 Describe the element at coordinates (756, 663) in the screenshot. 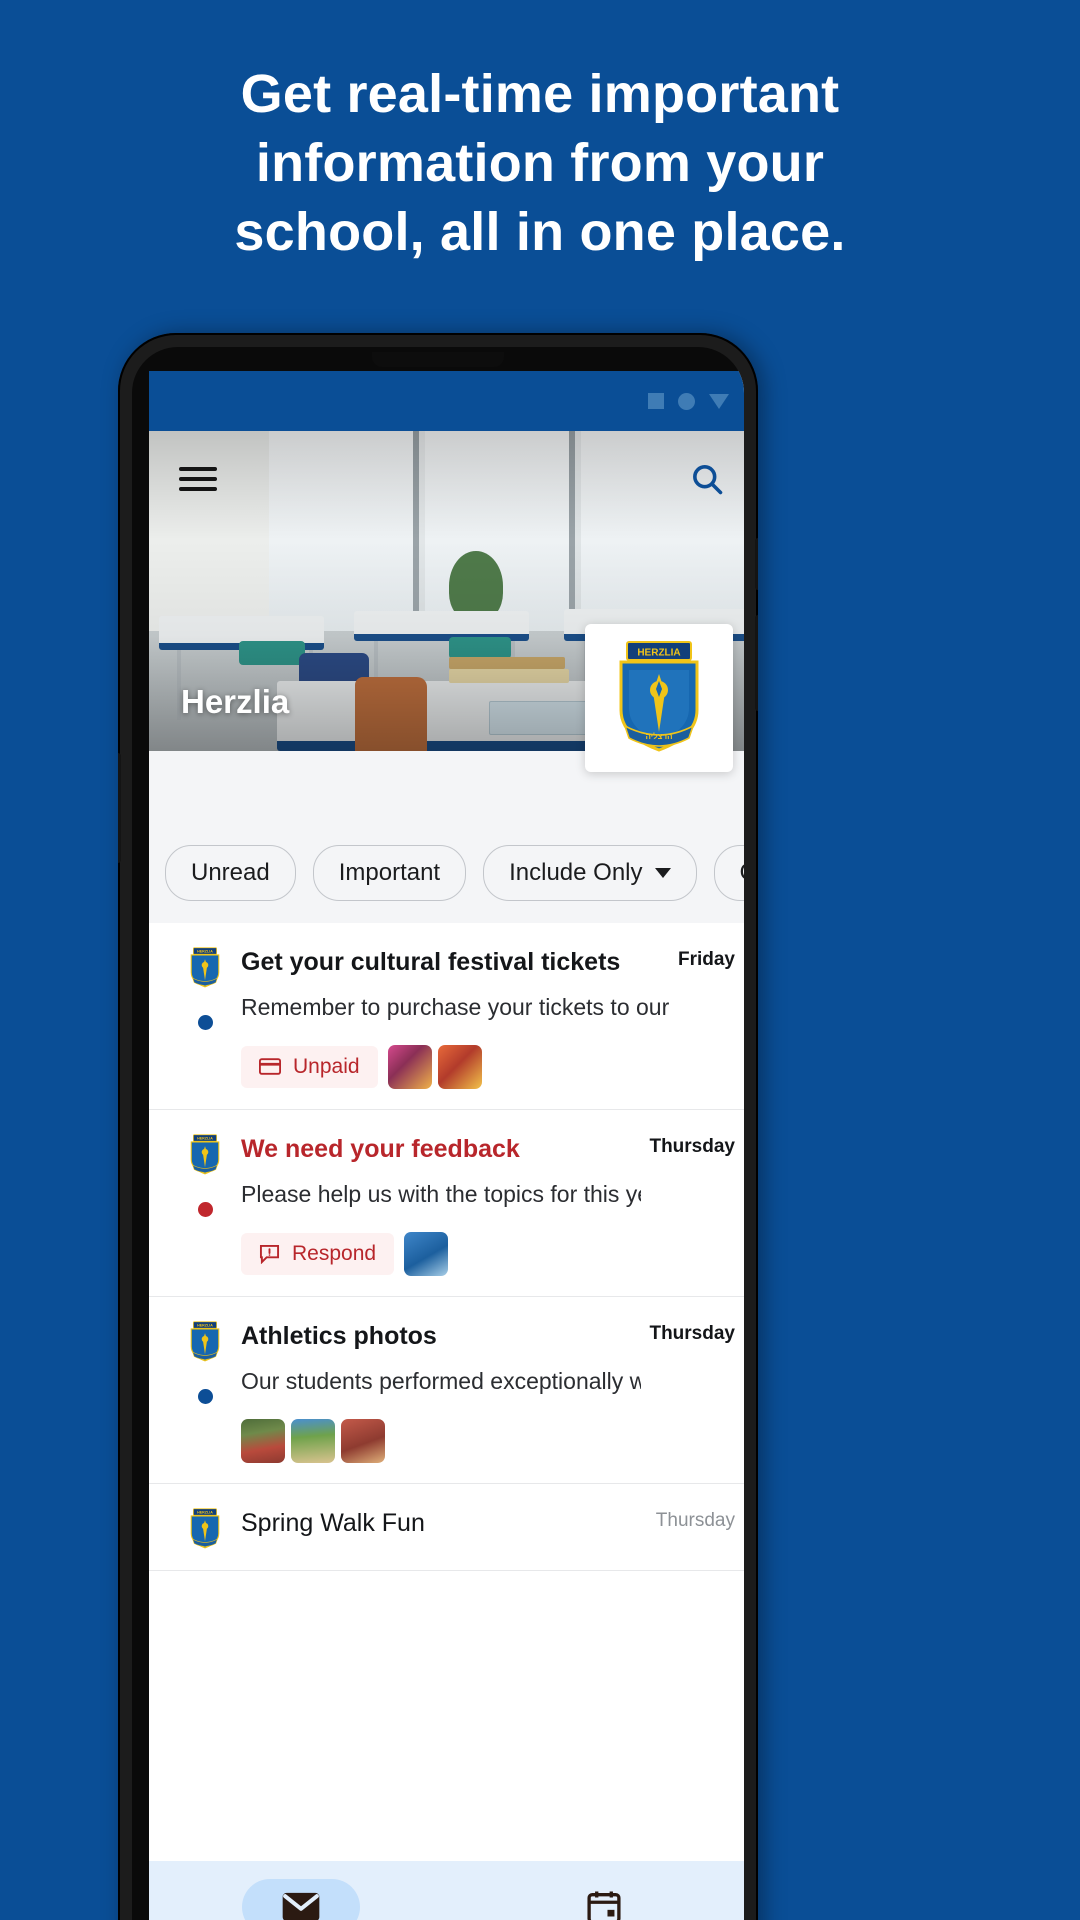

I see `phone-button-power` at that location.